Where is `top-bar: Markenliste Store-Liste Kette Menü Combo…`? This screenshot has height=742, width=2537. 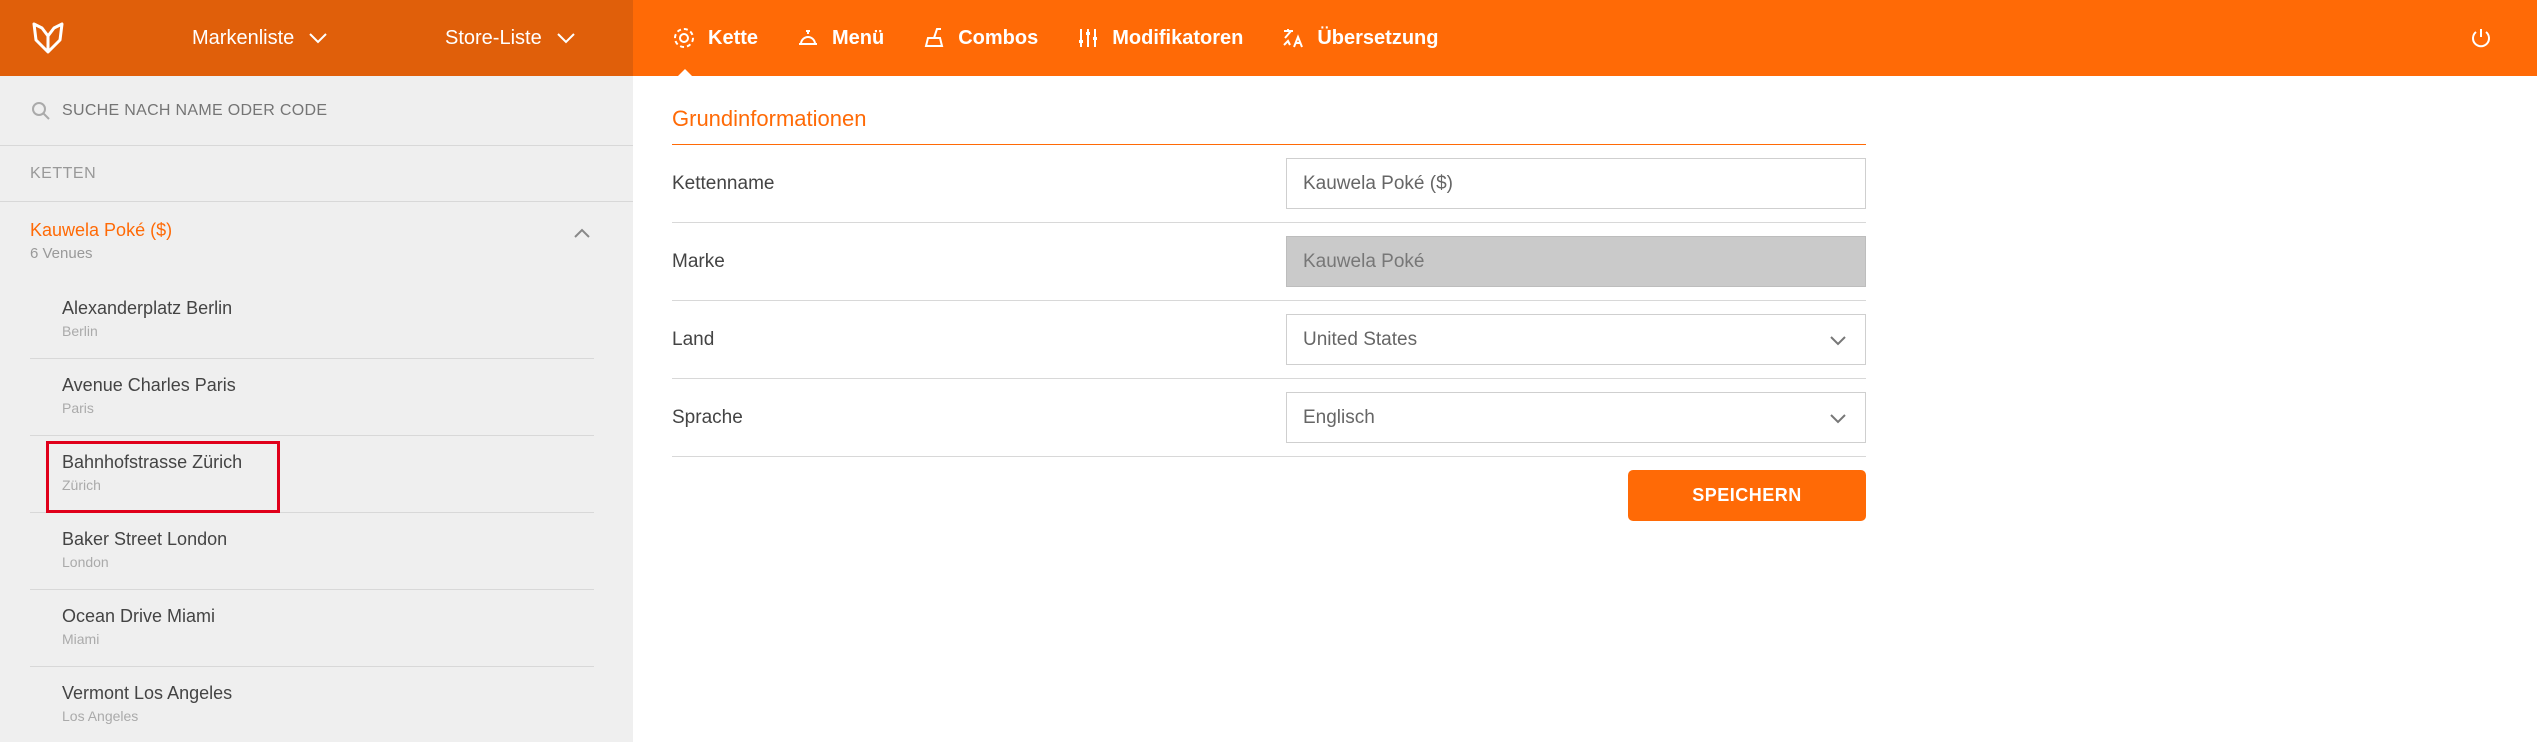 top-bar: Markenliste Store-Liste Kette Menü Combo… is located at coordinates (1268, 38).